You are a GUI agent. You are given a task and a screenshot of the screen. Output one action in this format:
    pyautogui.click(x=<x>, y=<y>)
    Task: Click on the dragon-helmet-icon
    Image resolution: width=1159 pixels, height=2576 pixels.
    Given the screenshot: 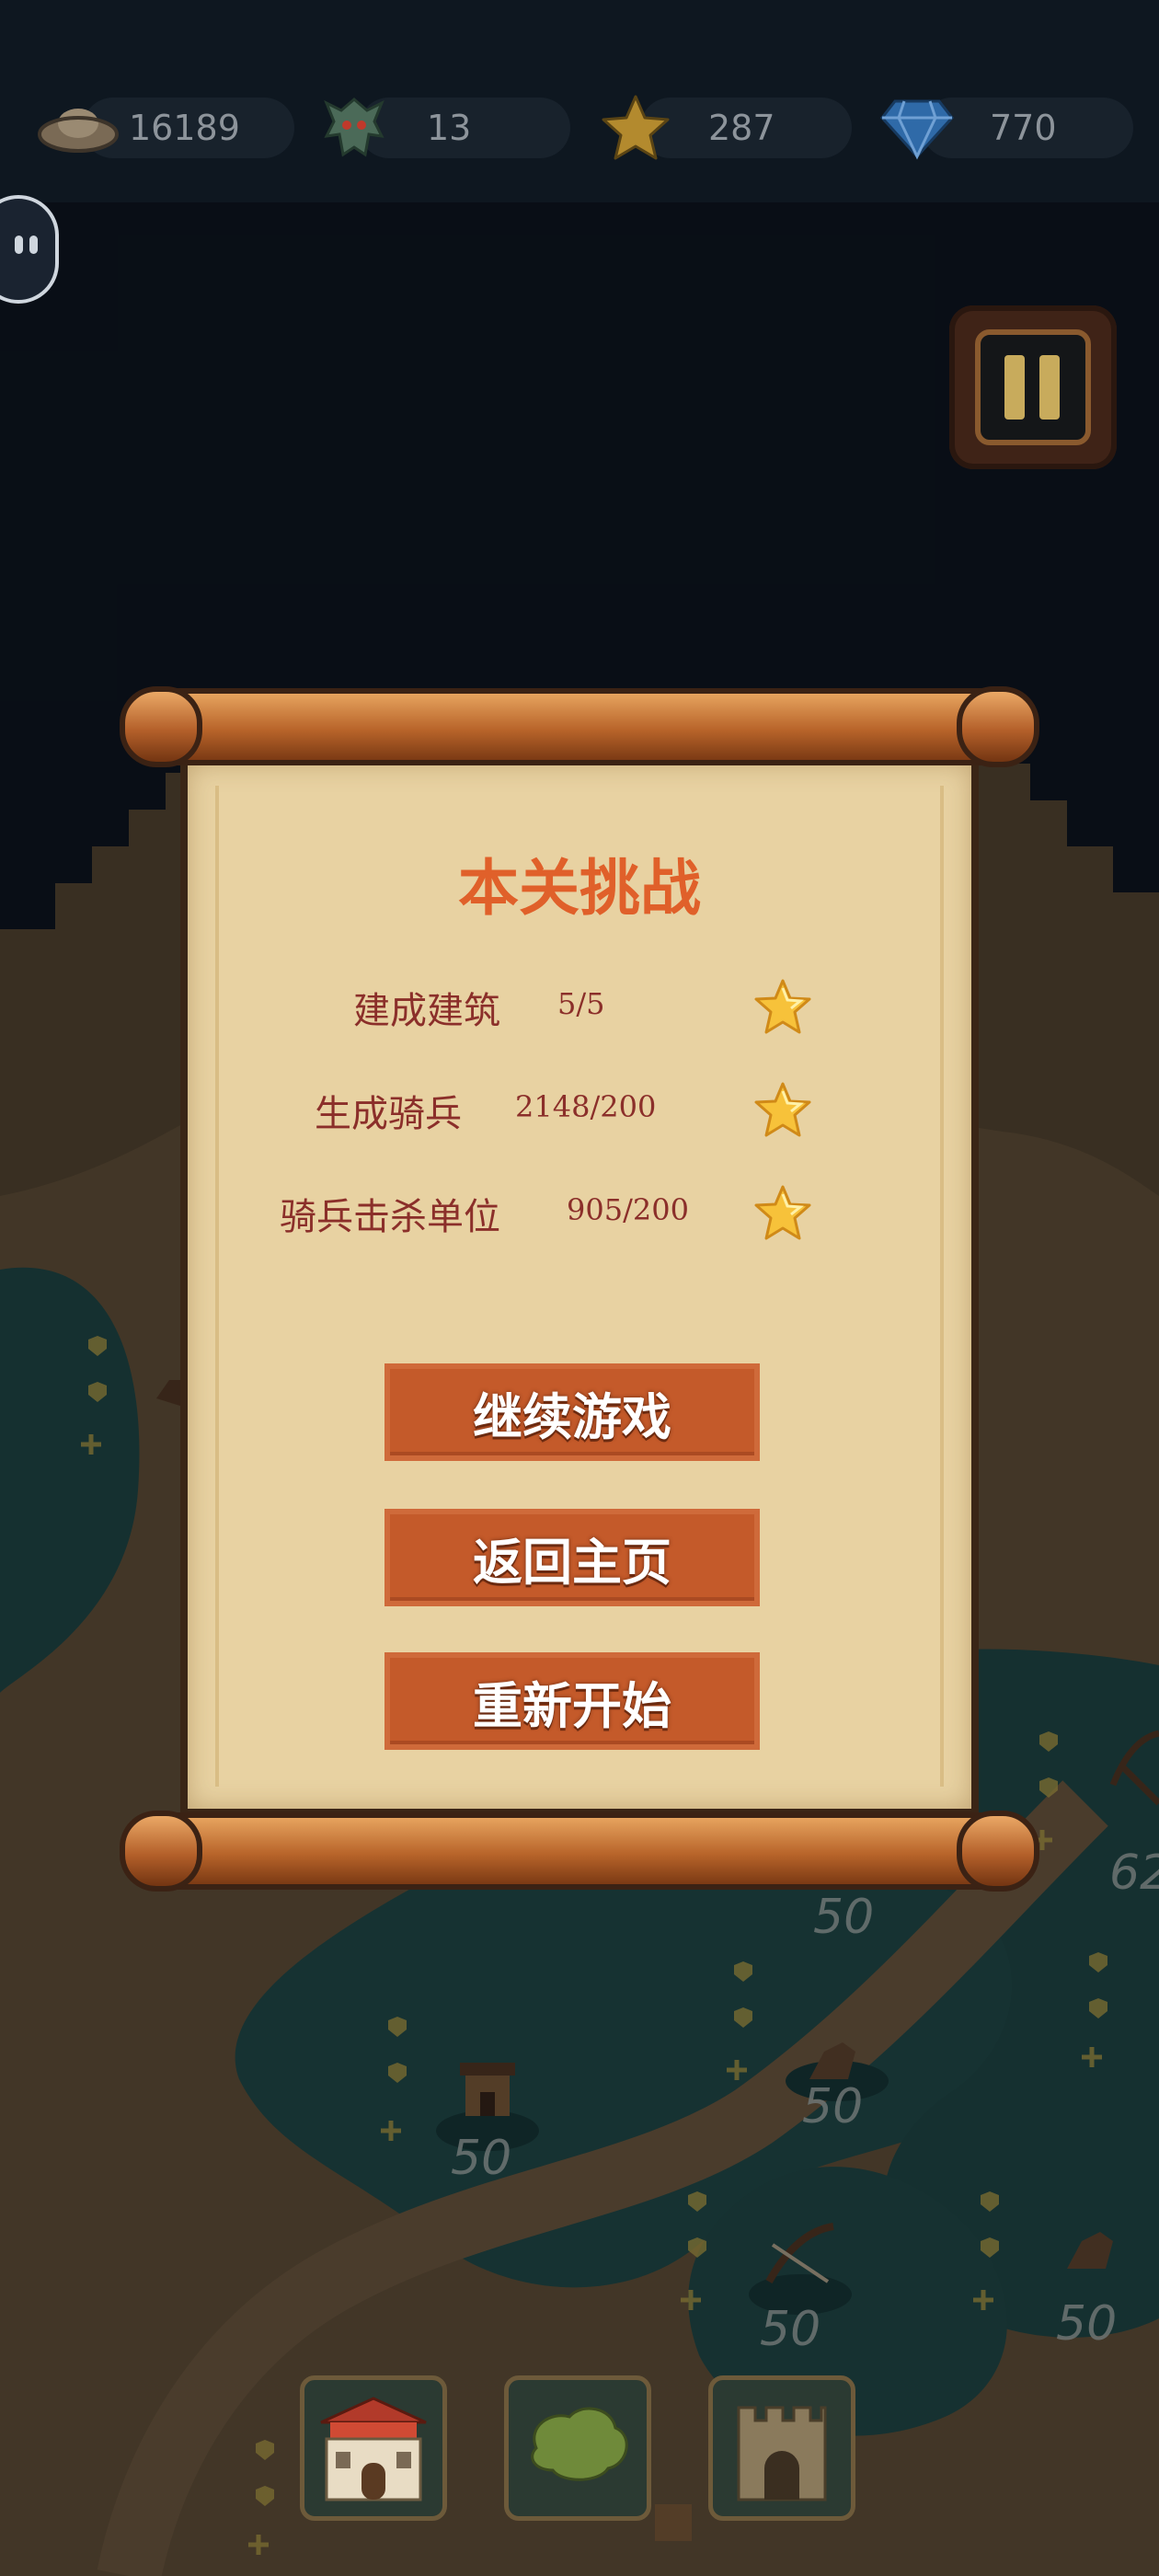 What is the action you would take?
    pyautogui.click(x=354, y=128)
    